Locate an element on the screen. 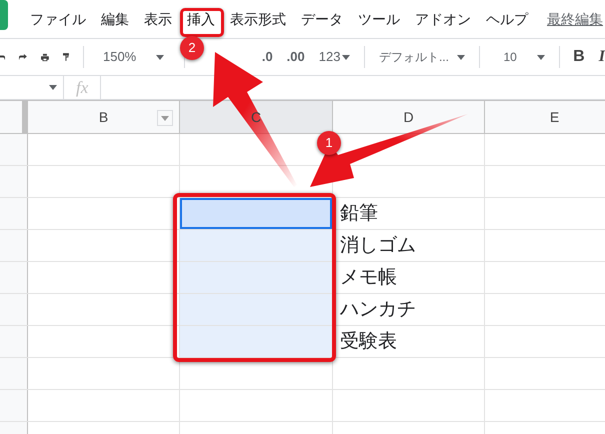 The height and width of the screenshot is (434, 605). zoom-dropdown: 150% is located at coordinates (133, 57).